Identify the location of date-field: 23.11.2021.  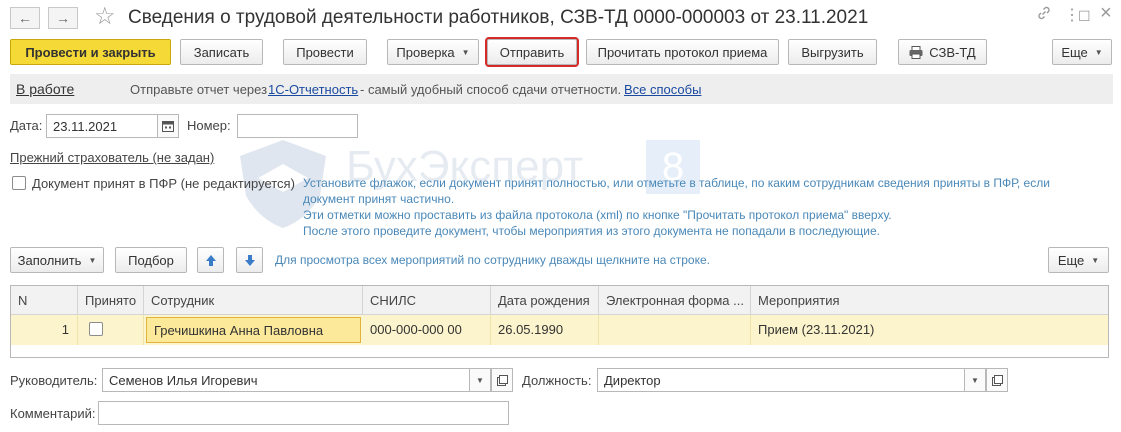
(102, 126).